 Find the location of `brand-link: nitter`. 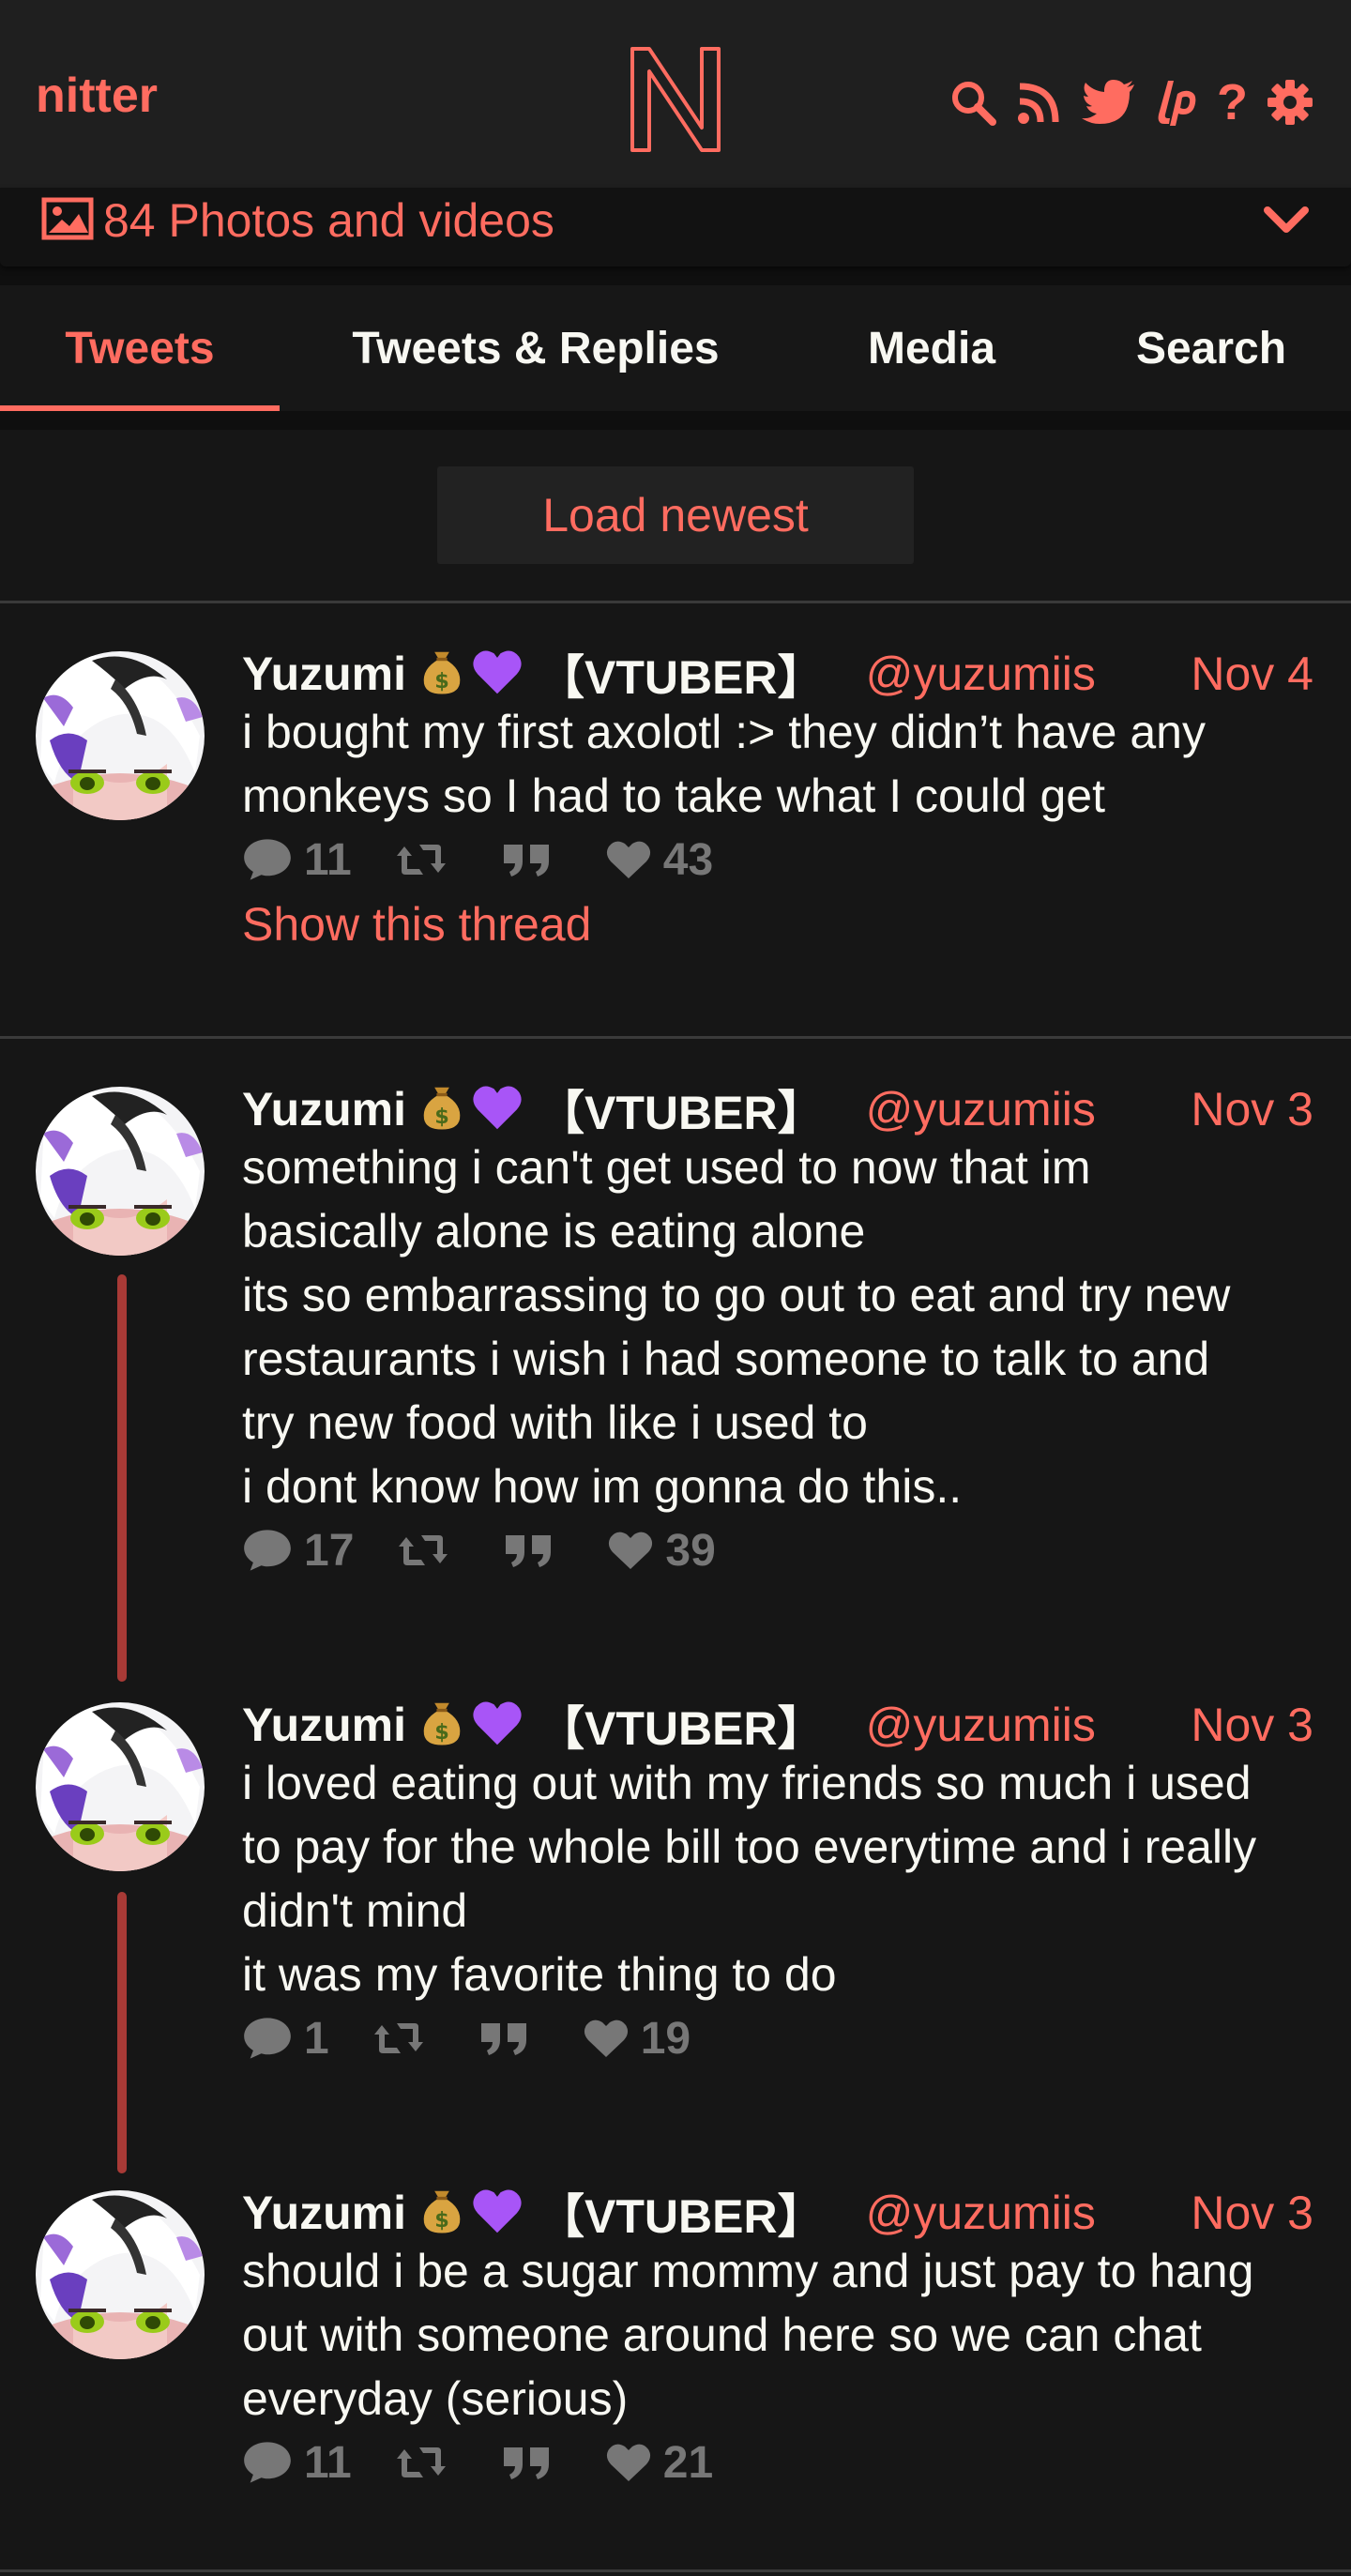

brand-link: nitter is located at coordinates (97, 96).